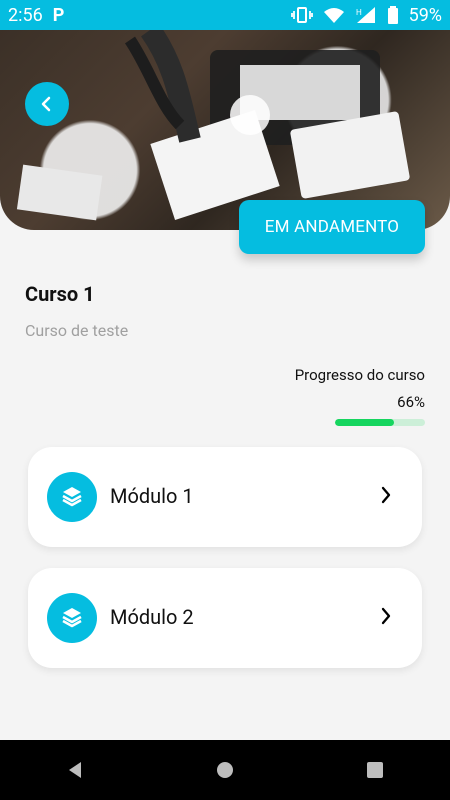 The height and width of the screenshot is (800, 450). What do you see at coordinates (333, 15) in the screenshot?
I see `wifi-icon` at bounding box center [333, 15].